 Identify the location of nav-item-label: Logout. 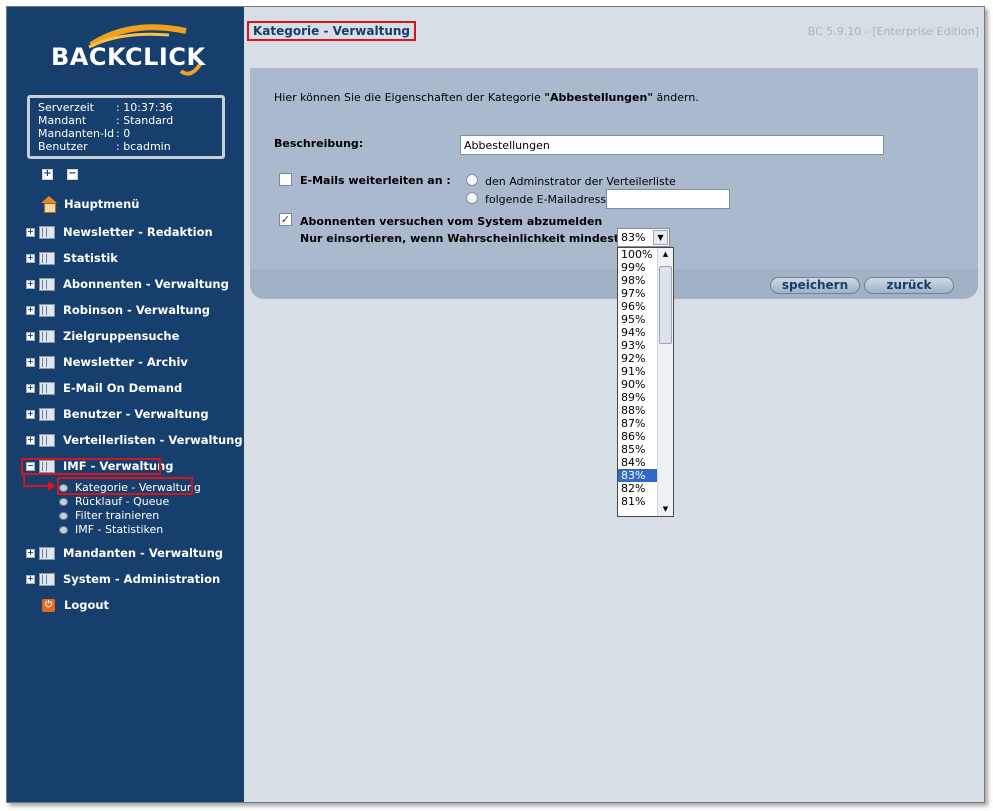
(87, 605).